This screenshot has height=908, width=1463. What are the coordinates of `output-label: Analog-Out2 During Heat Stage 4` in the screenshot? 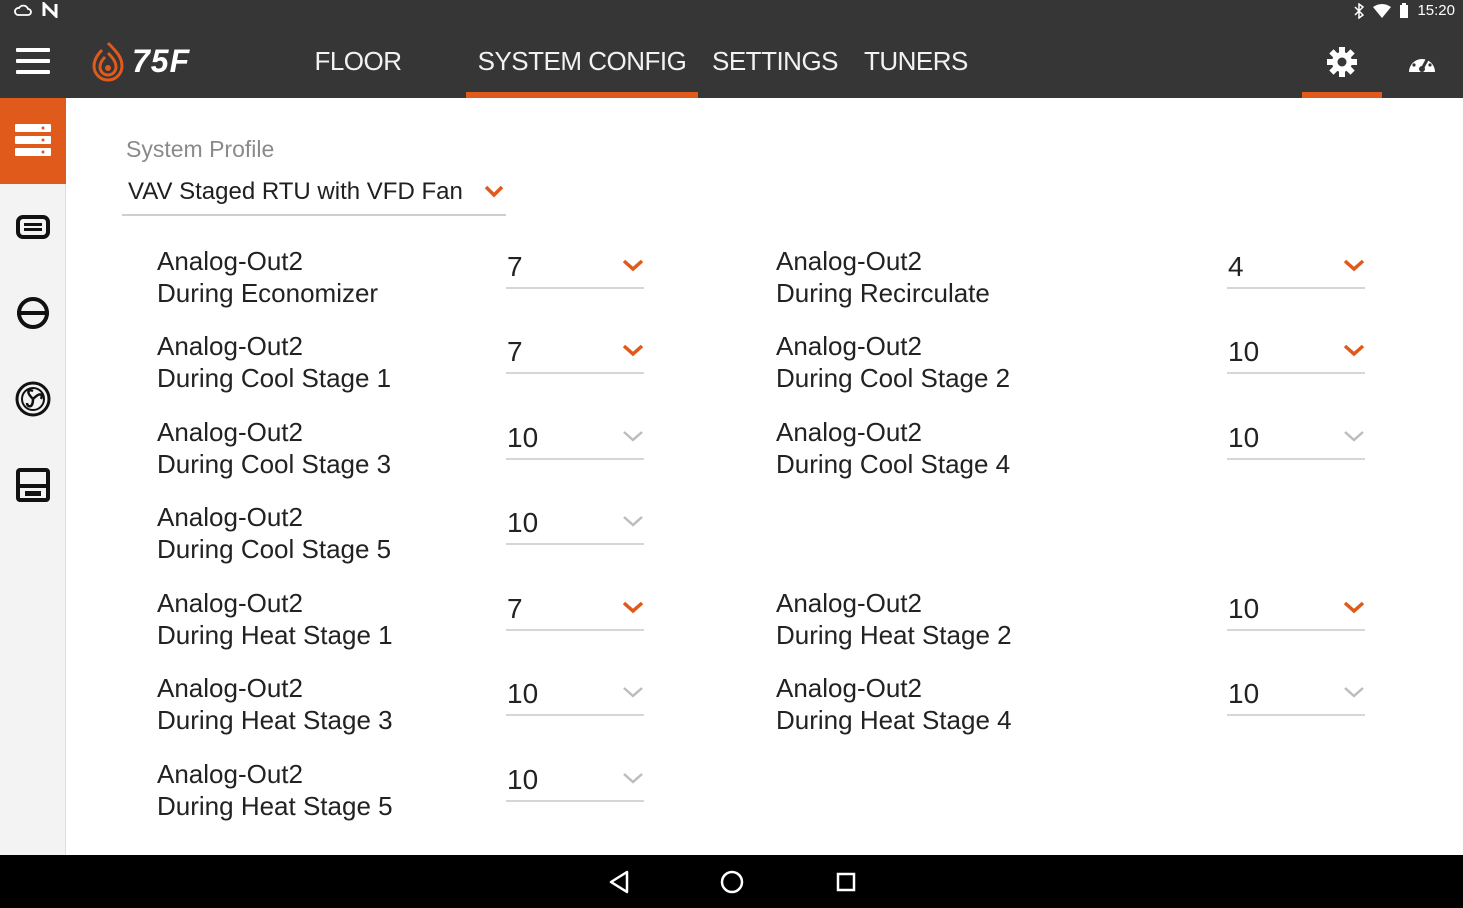 It's located at (894, 704).